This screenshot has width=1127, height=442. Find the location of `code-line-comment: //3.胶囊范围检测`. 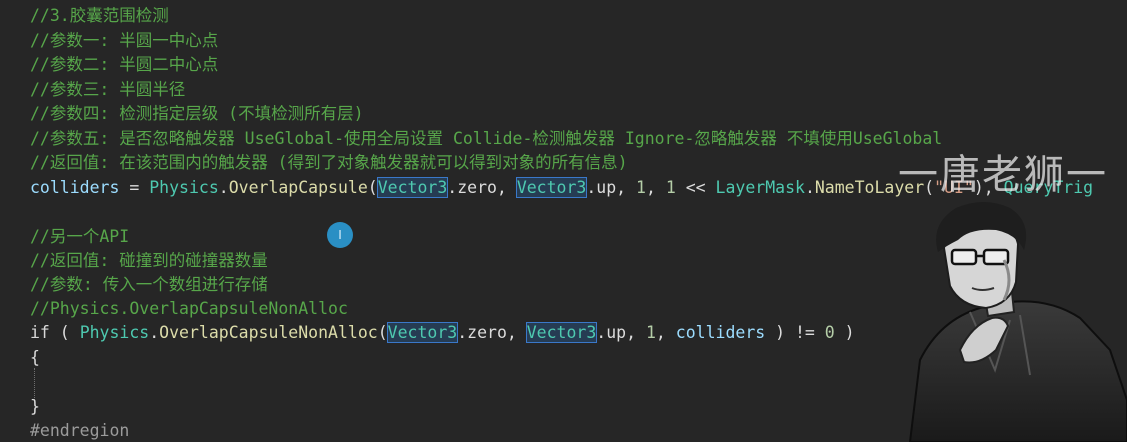

code-line-comment: //3.胶囊范围检测 is located at coordinates (99, 15).